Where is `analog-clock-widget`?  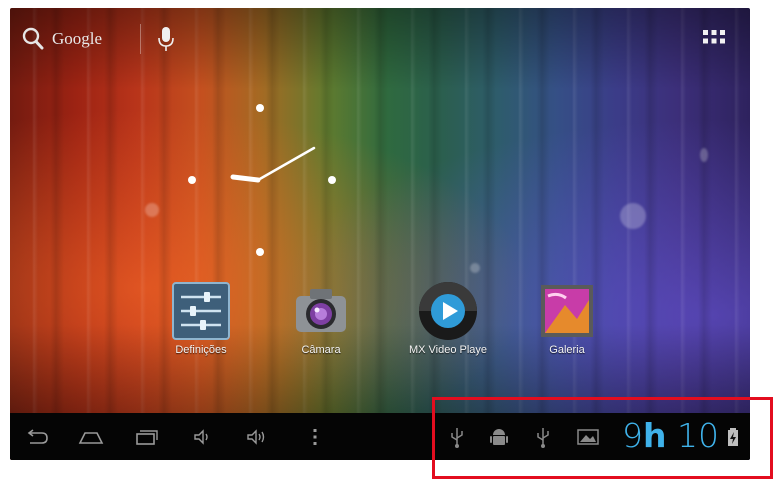
analog-clock-widget is located at coordinates (268, 180).